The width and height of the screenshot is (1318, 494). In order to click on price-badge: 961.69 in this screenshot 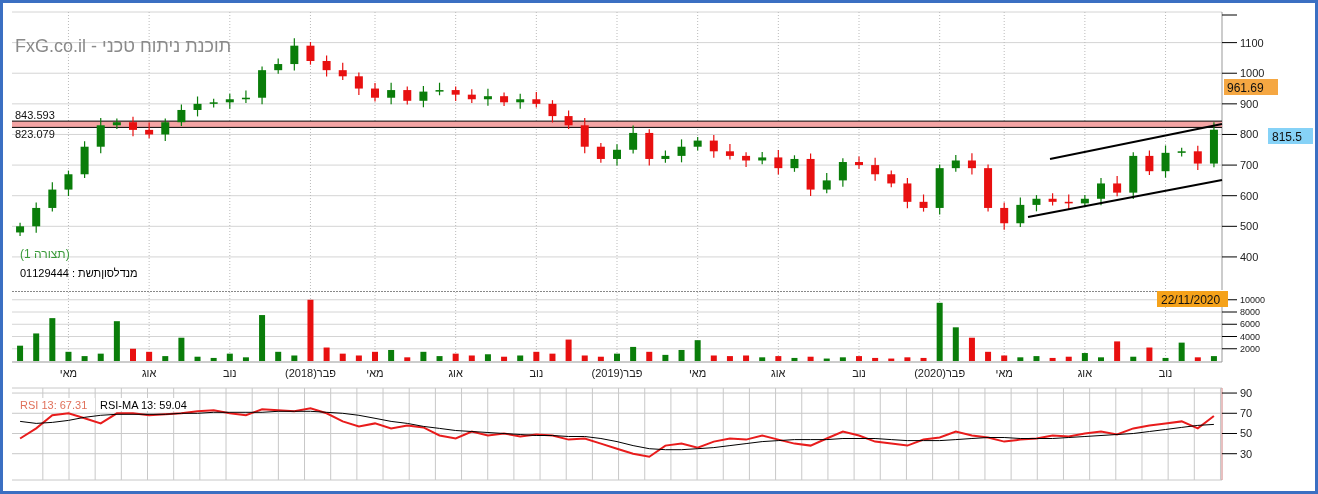, I will do `click(1251, 87)`.